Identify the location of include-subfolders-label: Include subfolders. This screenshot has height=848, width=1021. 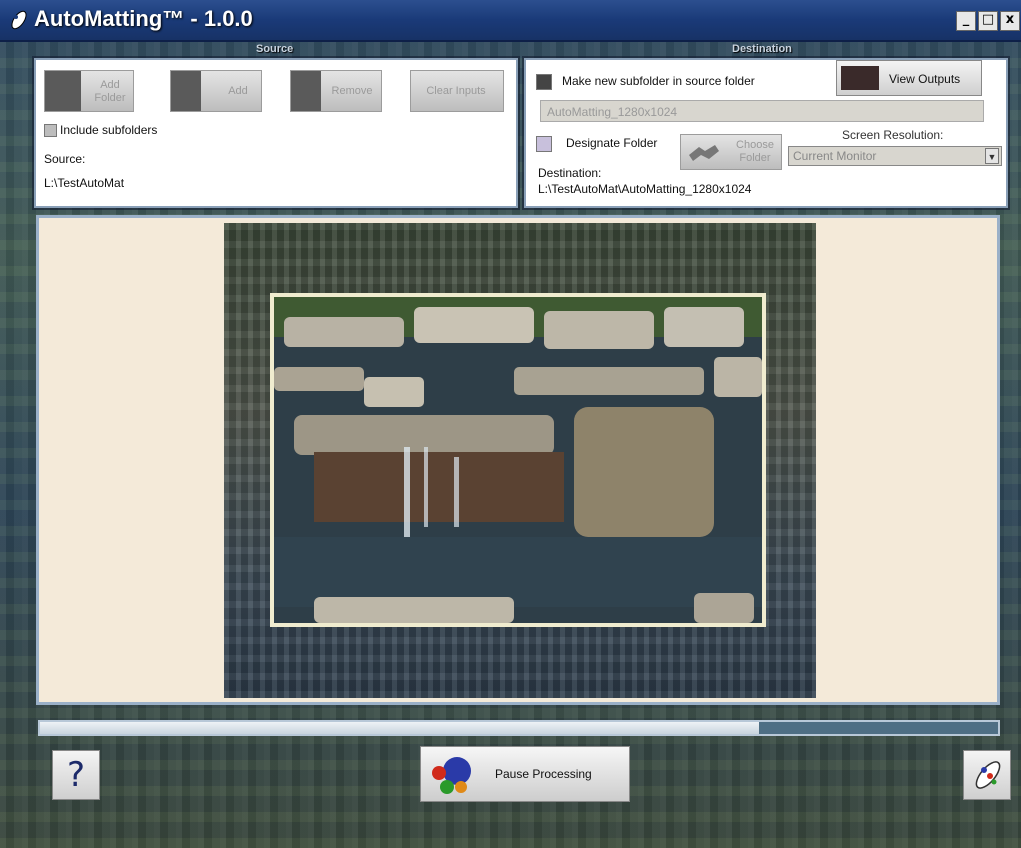
(109, 130).